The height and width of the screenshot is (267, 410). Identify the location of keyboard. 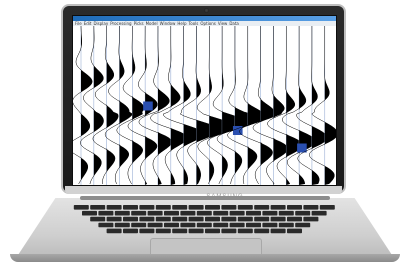
(204, 219).